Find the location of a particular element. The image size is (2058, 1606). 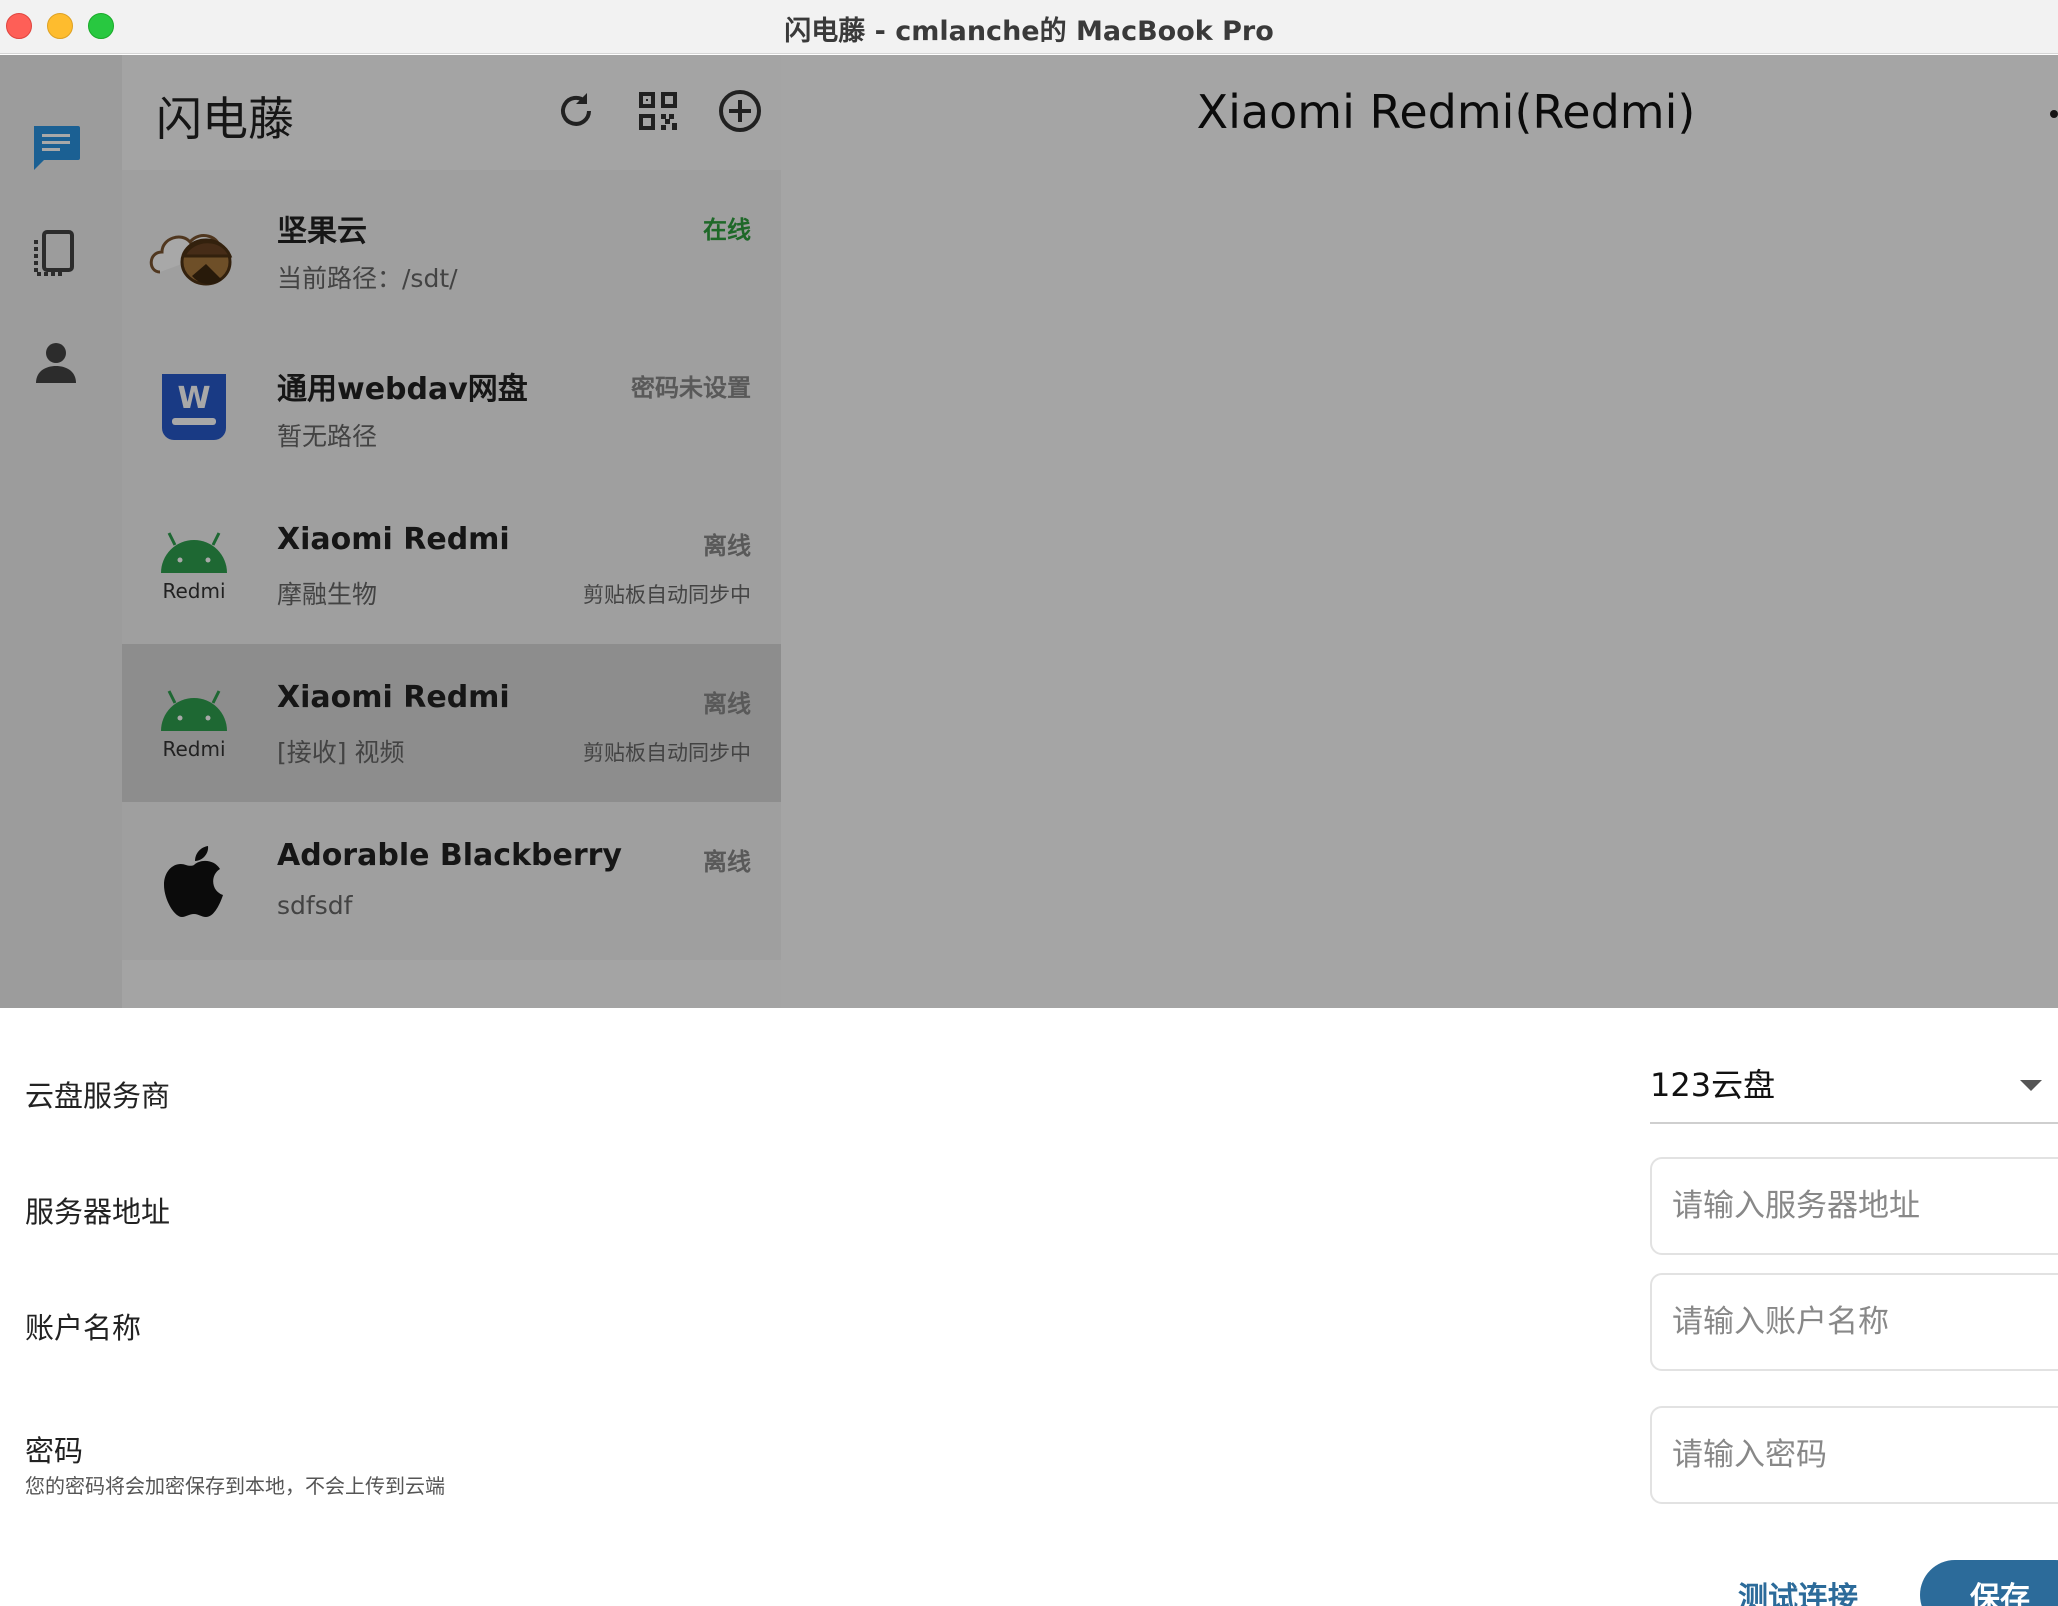

server-label: 服务器地址 is located at coordinates (98, 1212).